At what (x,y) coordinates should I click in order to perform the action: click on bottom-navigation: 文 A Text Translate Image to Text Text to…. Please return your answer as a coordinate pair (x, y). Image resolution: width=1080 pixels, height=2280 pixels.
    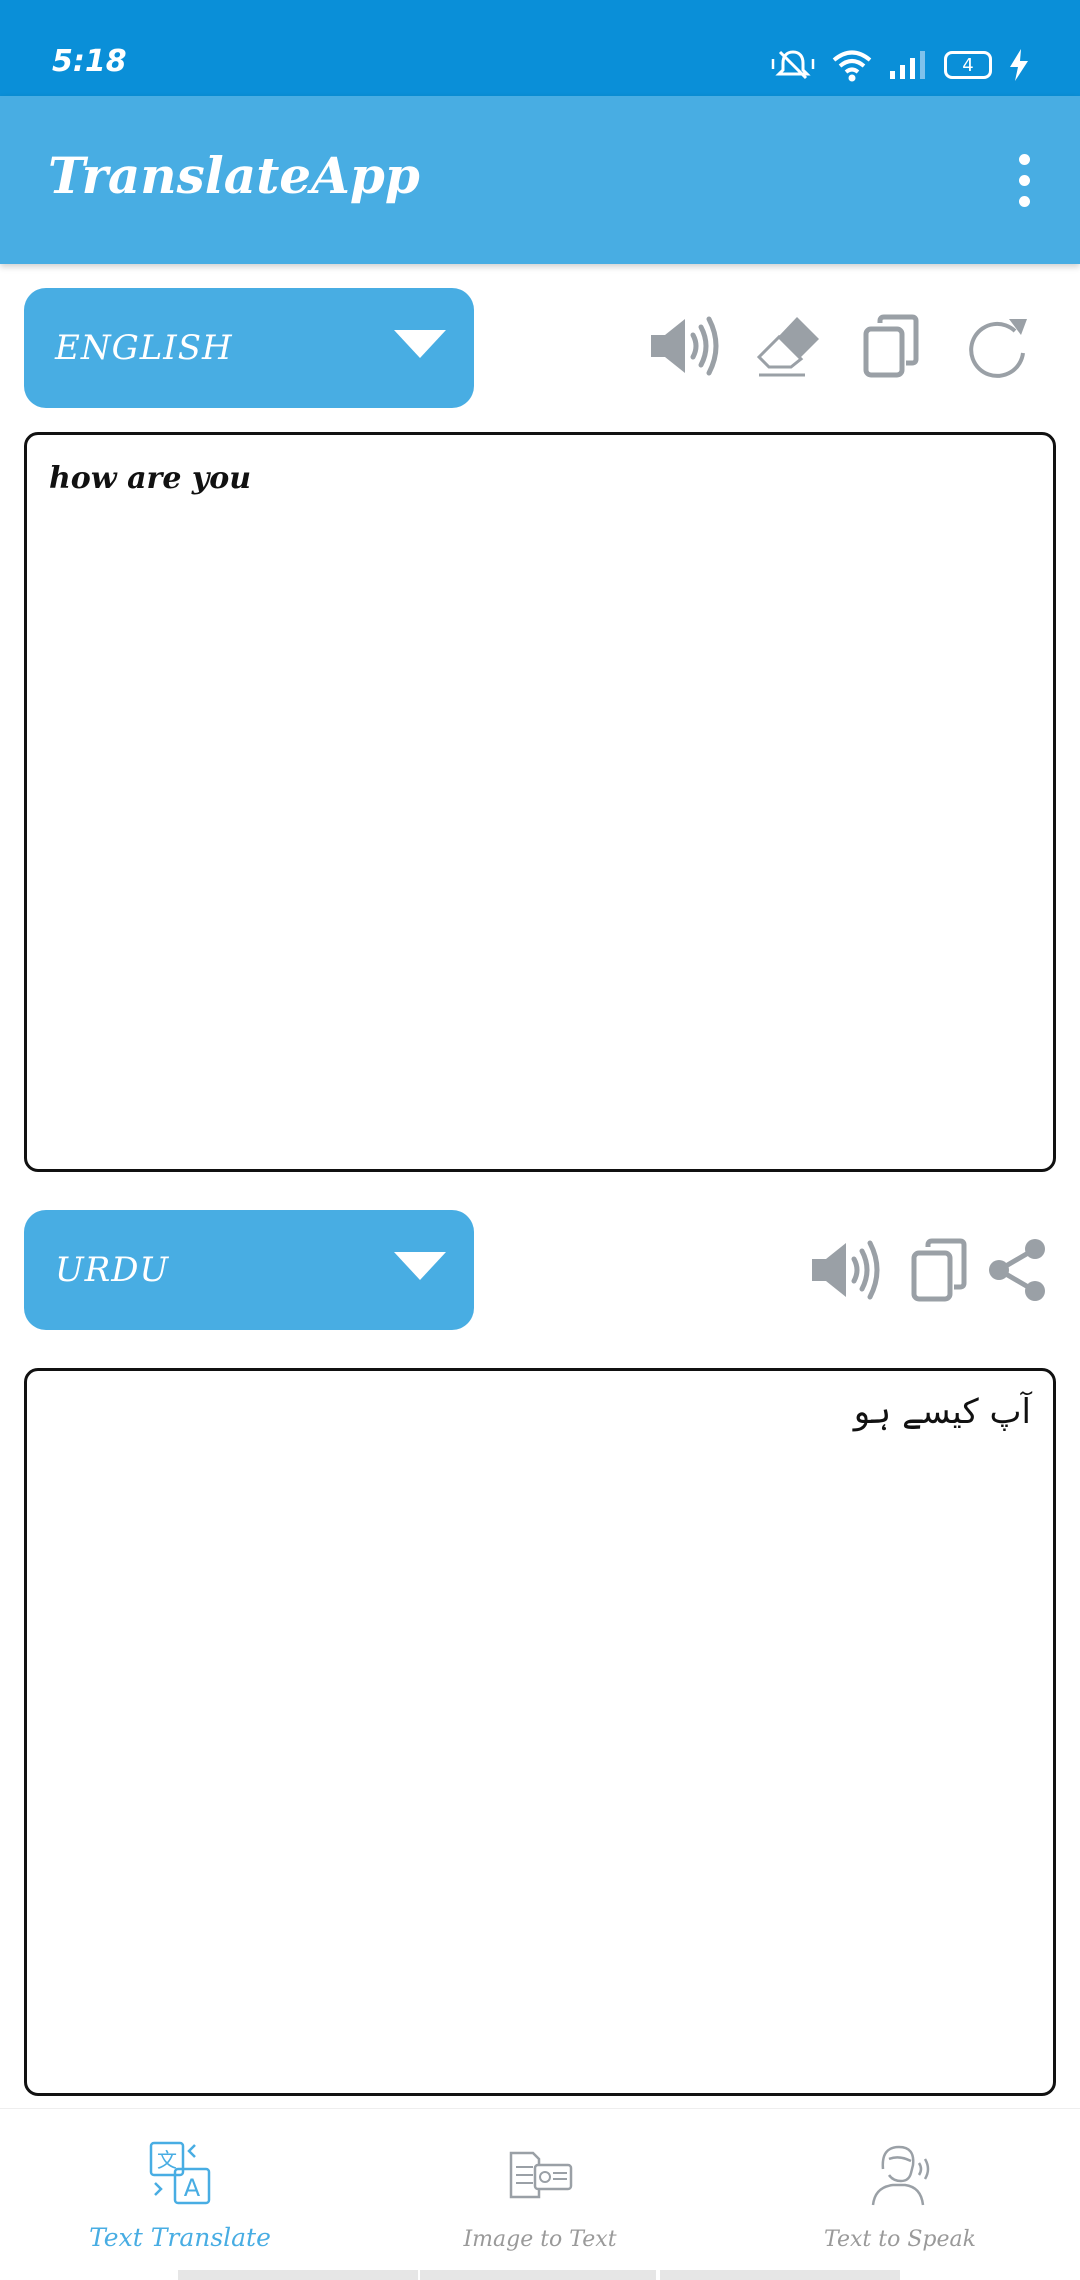
    Looking at the image, I should click on (540, 2194).